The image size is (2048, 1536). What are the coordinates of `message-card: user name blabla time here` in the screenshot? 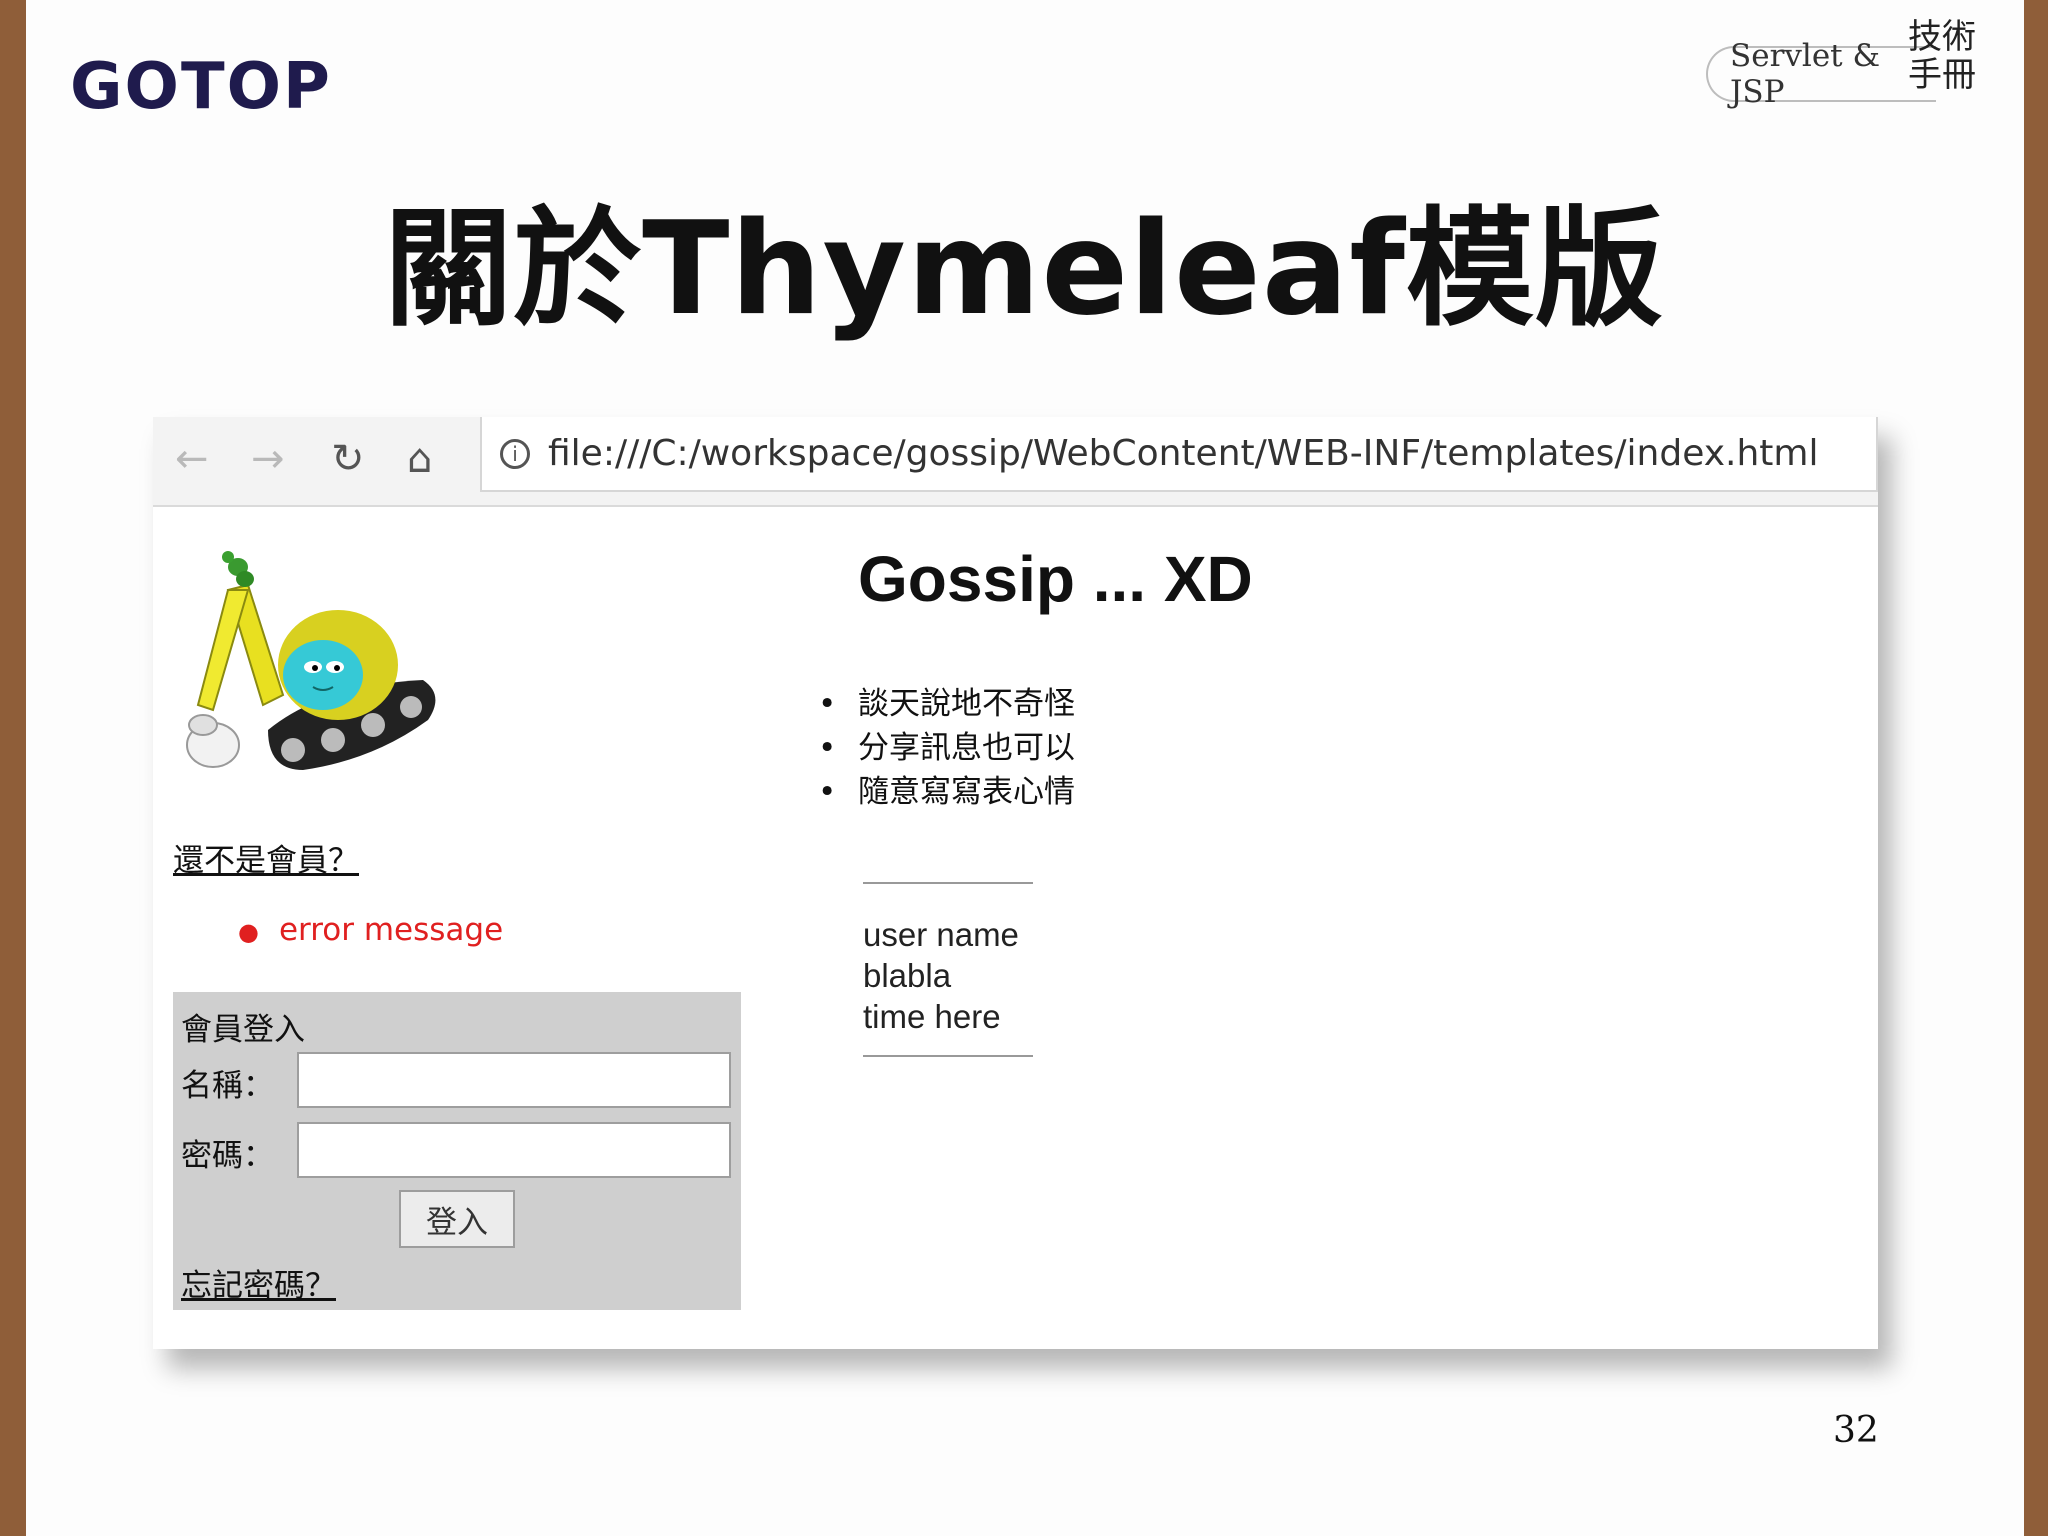 It's located at (948, 969).